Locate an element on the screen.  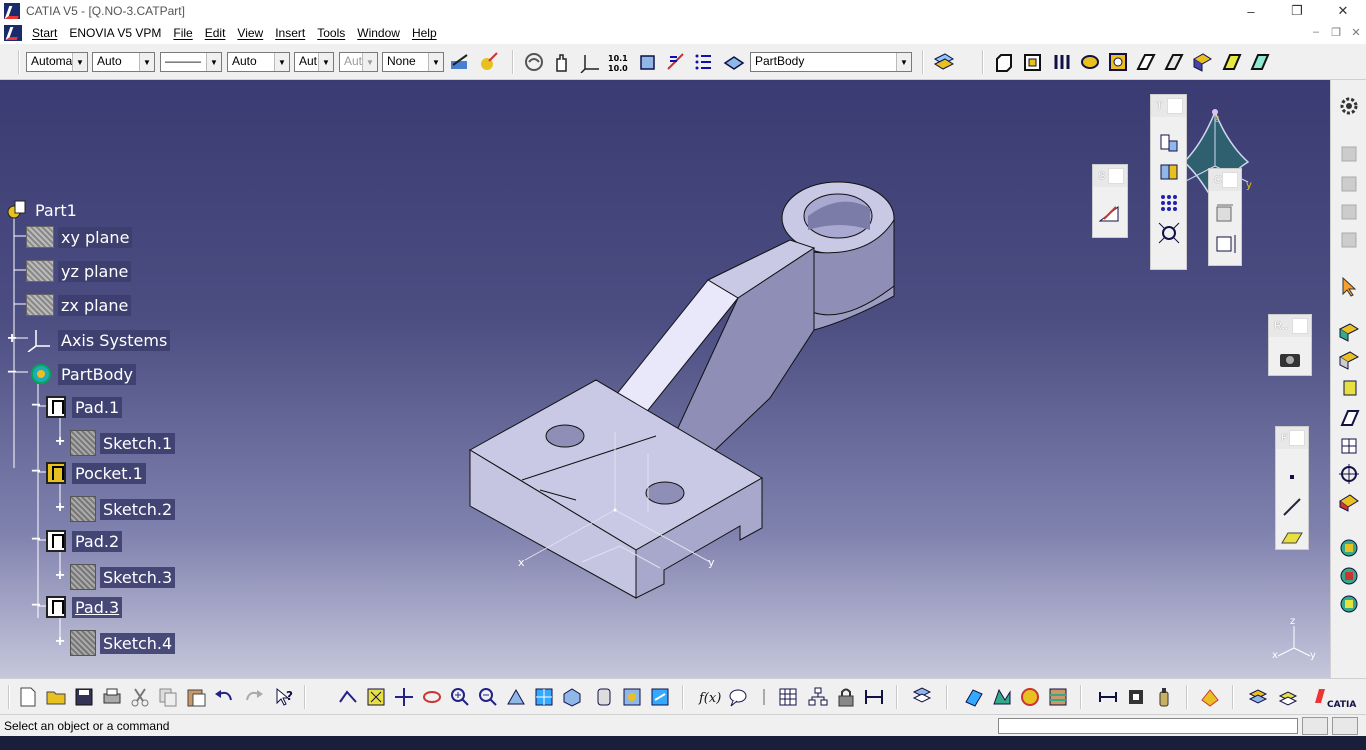
transparency-combo: Auto ▼ is located at coordinates (123, 62).